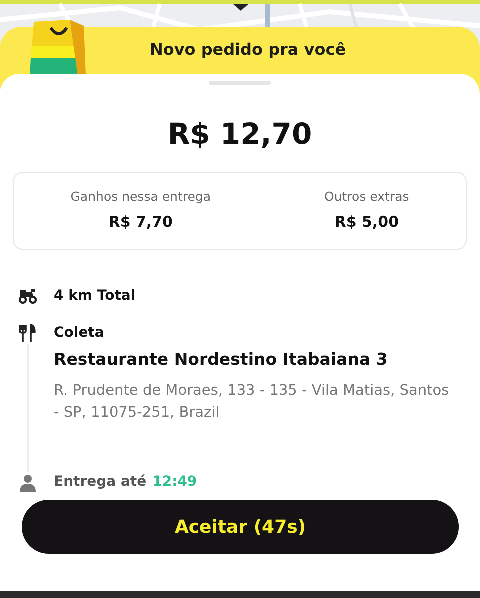 This screenshot has width=480, height=598. Describe the element at coordinates (79, 333) in the screenshot. I see `pickup-label: Coleta` at that location.